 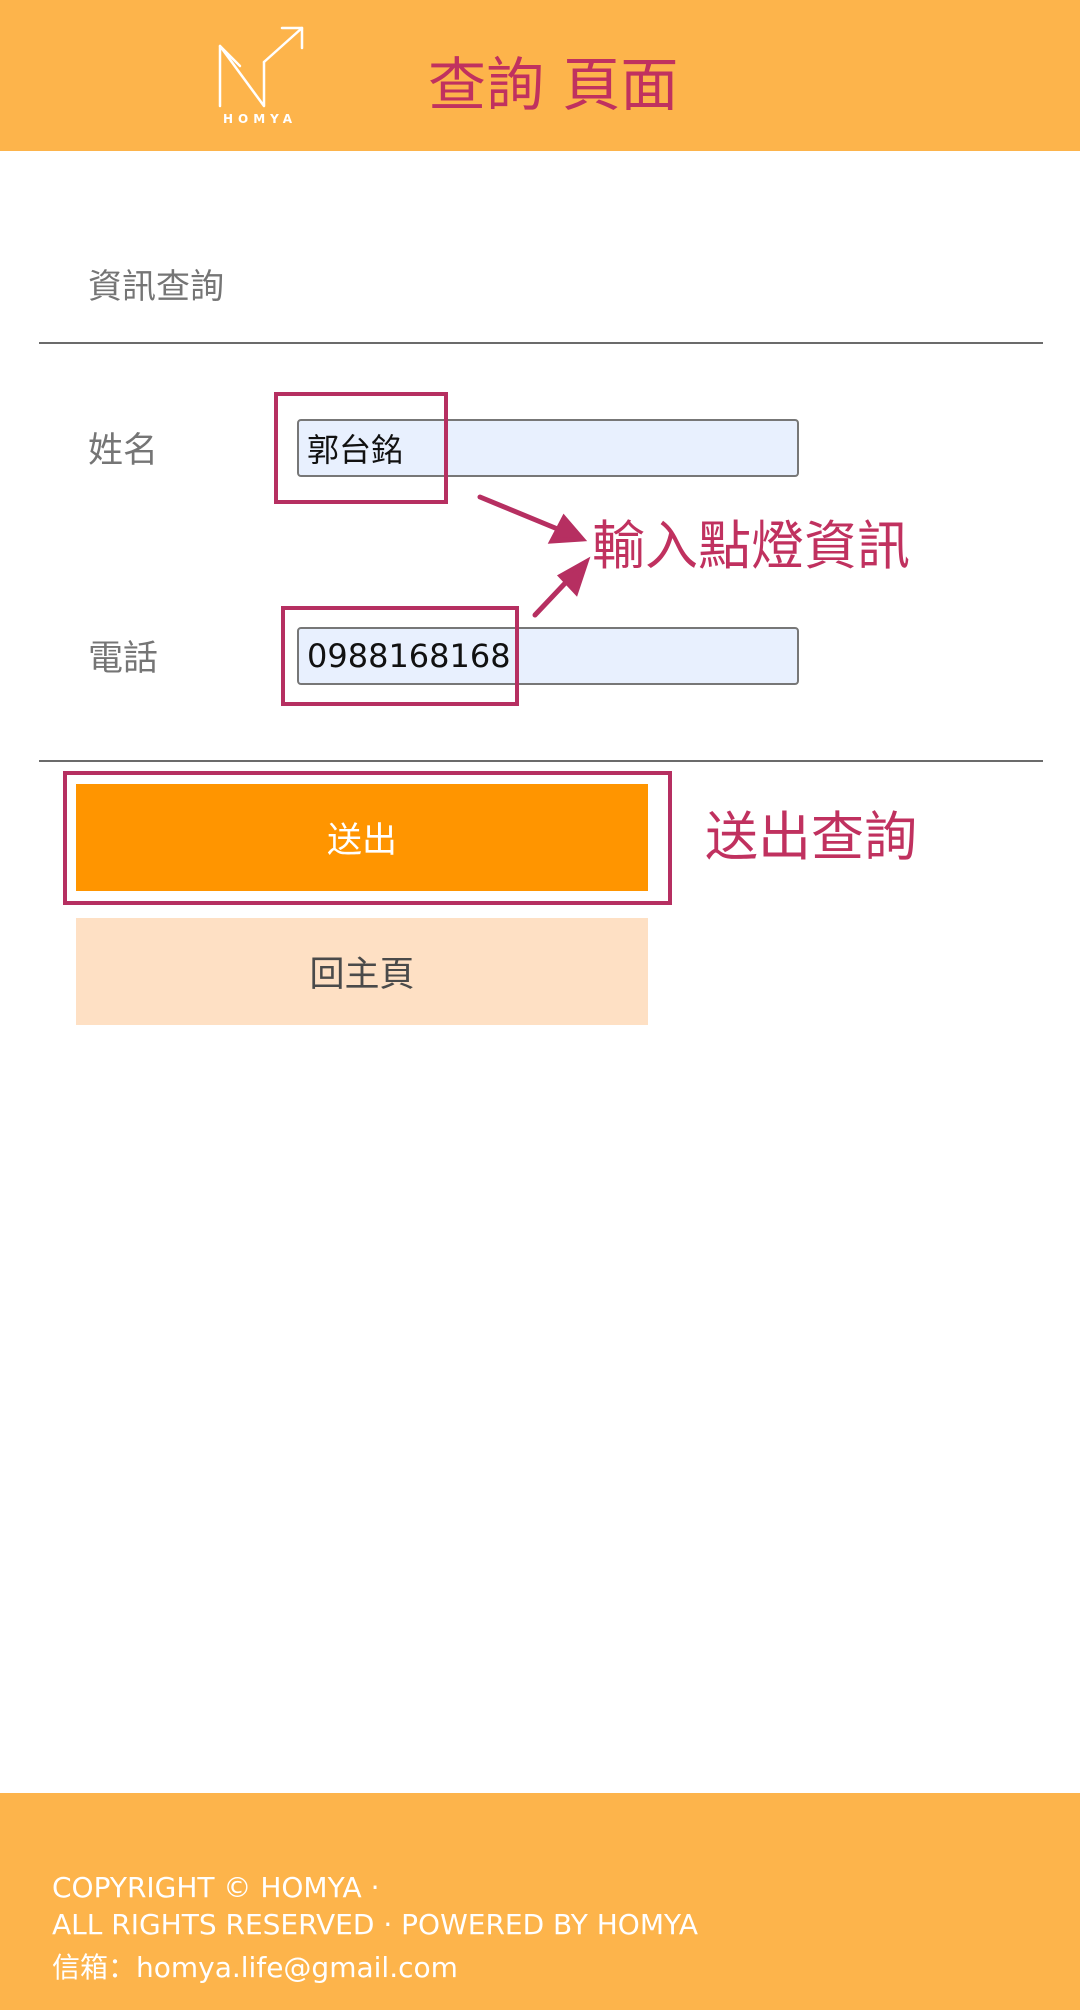 I want to click on submit-annotation: 送出查詢, so click(x=811, y=837).